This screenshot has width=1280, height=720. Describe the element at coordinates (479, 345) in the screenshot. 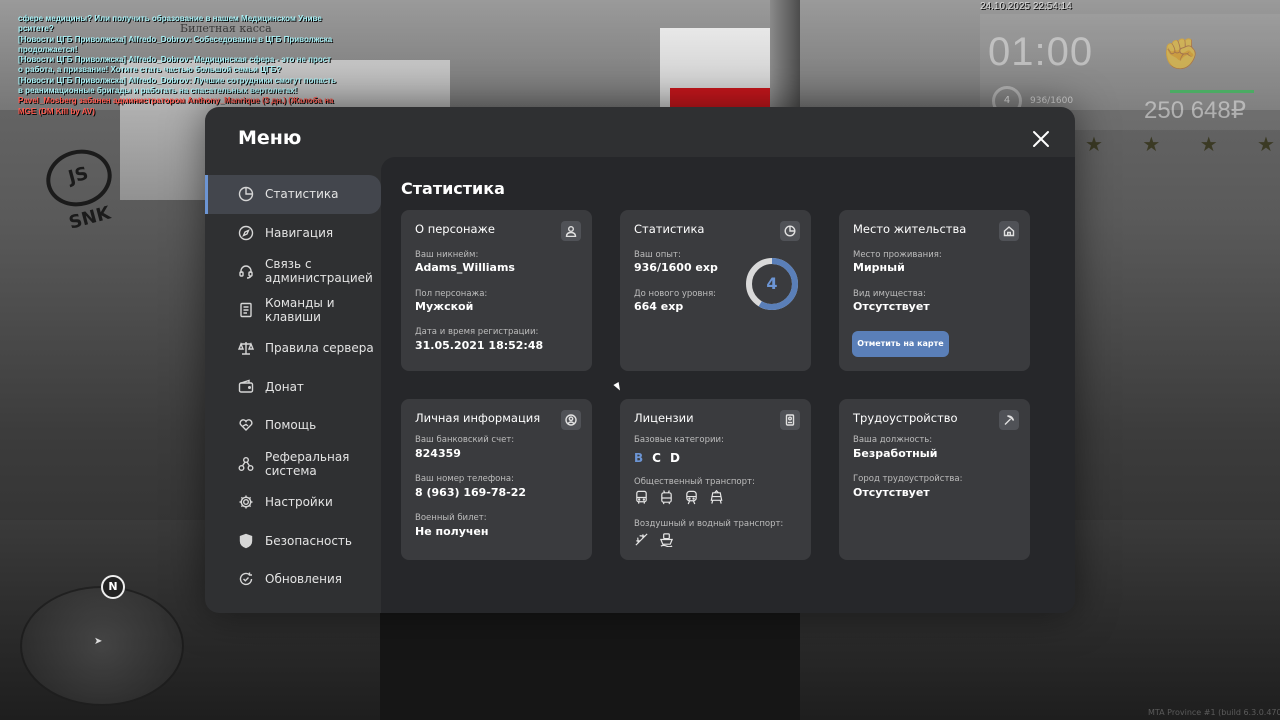

I see `registration-value: 31.05.2021 18:52:48` at that location.